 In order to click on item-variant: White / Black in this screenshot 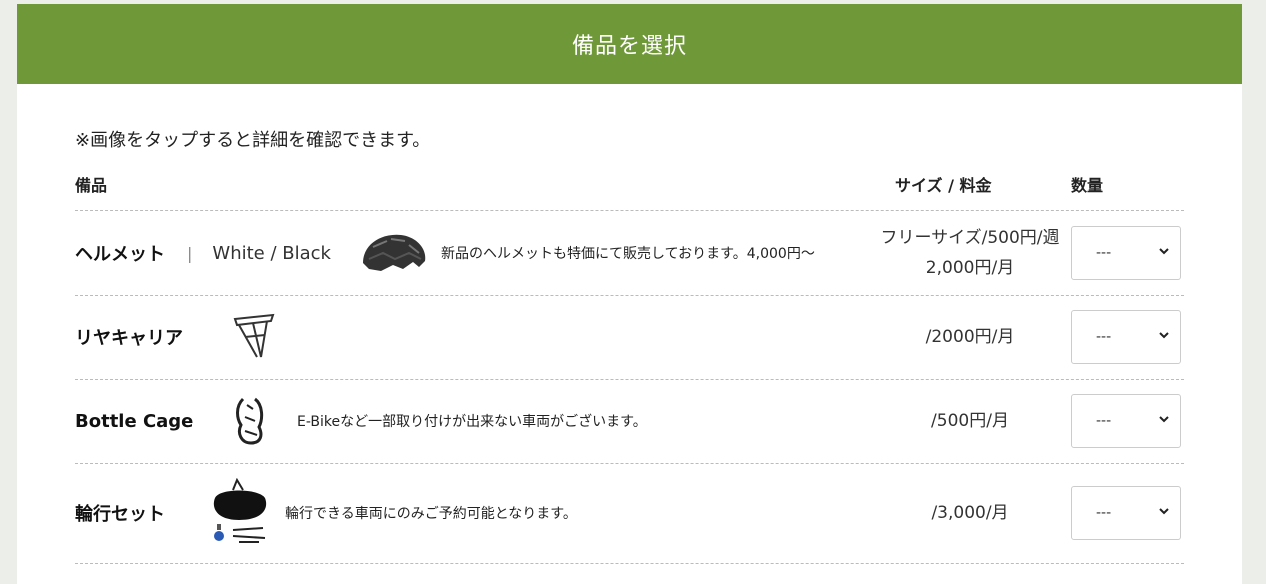, I will do `click(271, 253)`.